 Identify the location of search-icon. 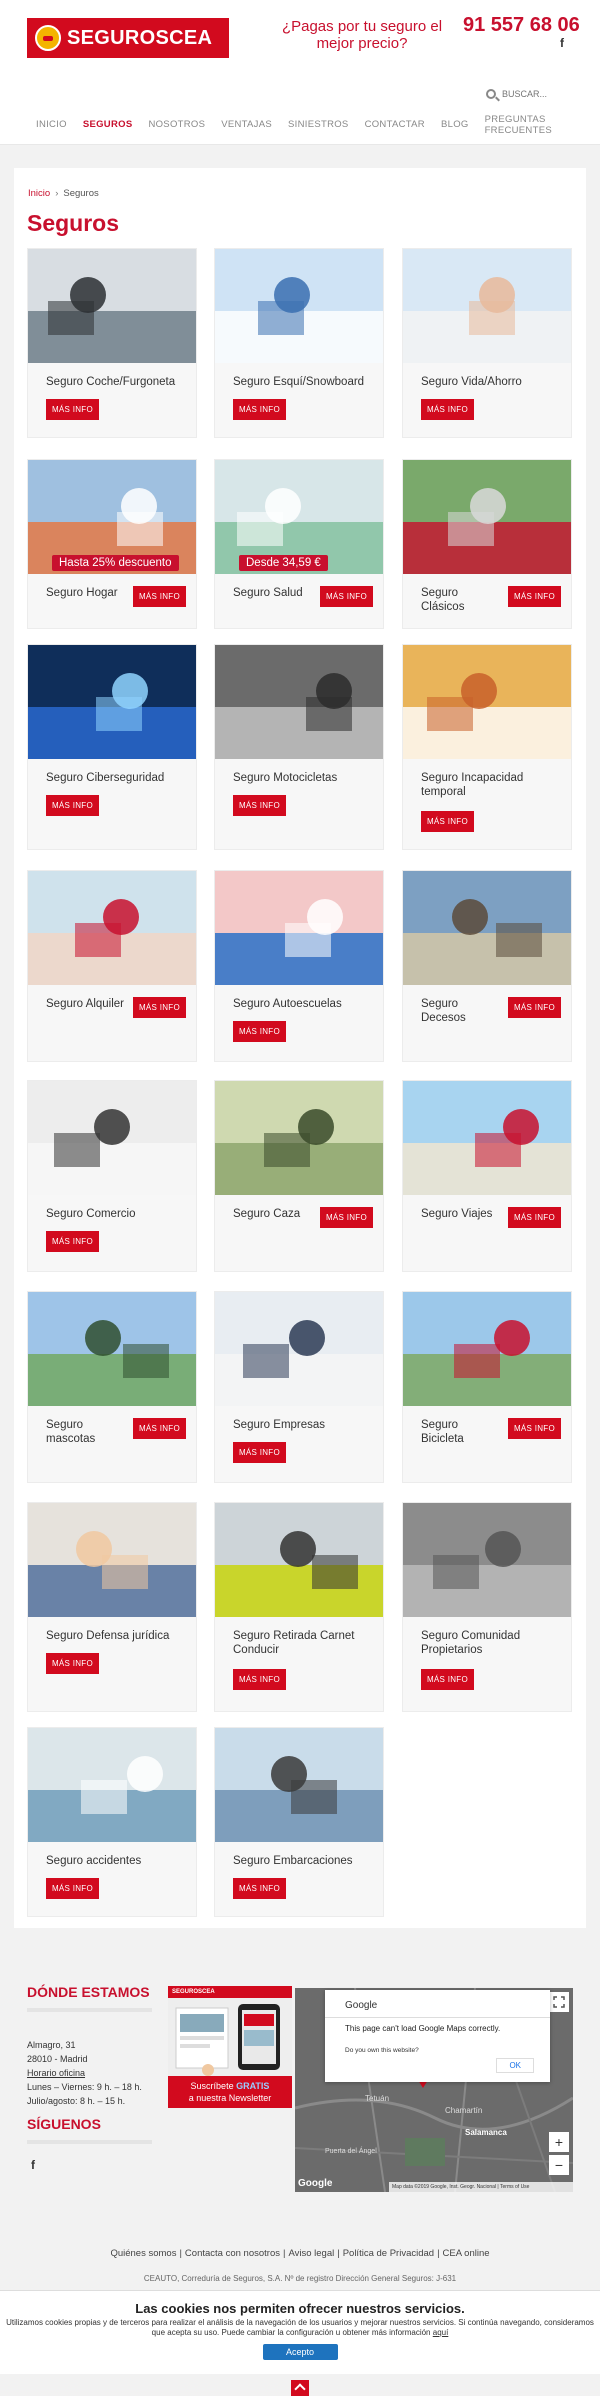
(491, 94).